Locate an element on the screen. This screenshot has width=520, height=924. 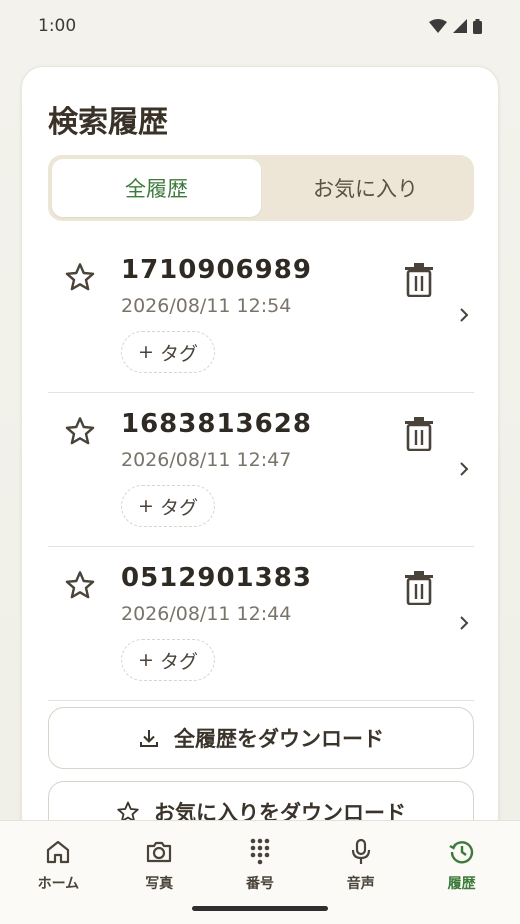
microphone-icon is located at coordinates (360, 851).